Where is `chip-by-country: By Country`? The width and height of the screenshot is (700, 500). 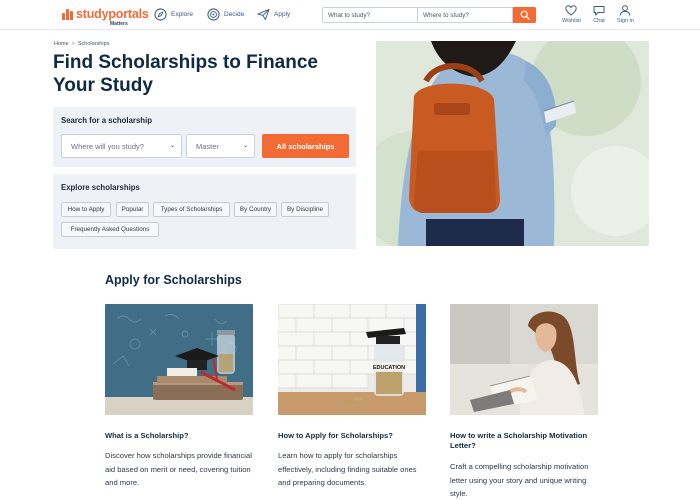
chip-by-country: By Country is located at coordinates (255, 209).